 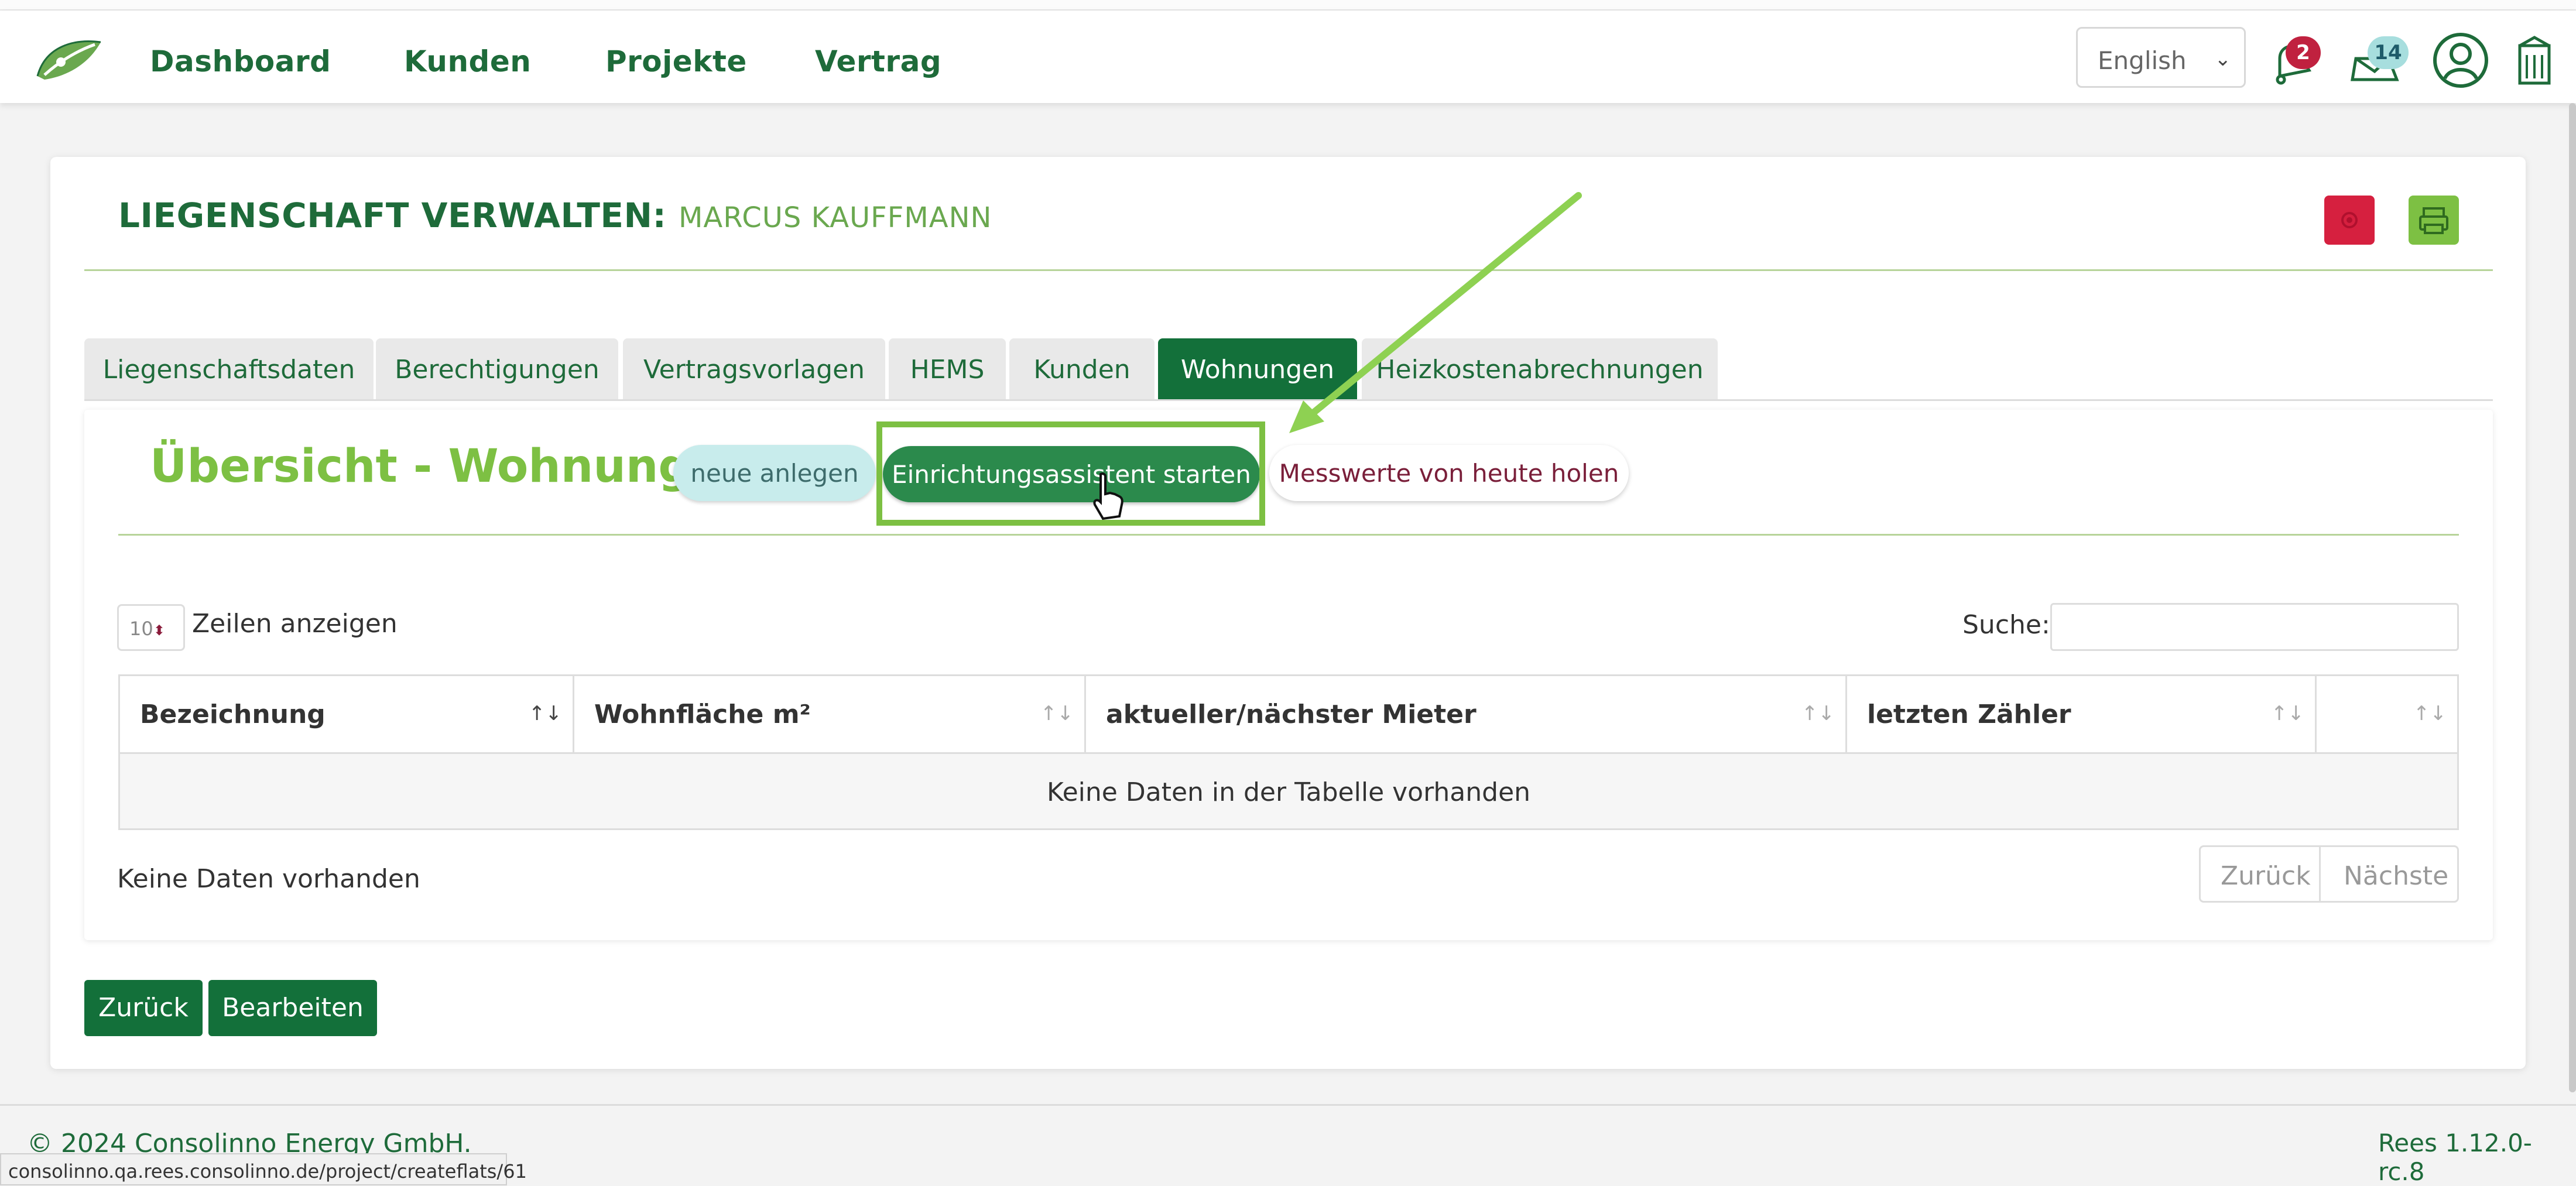 I want to click on tab-vertragsvorlagen: Vertragsvorlagen, so click(x=754, y=369).